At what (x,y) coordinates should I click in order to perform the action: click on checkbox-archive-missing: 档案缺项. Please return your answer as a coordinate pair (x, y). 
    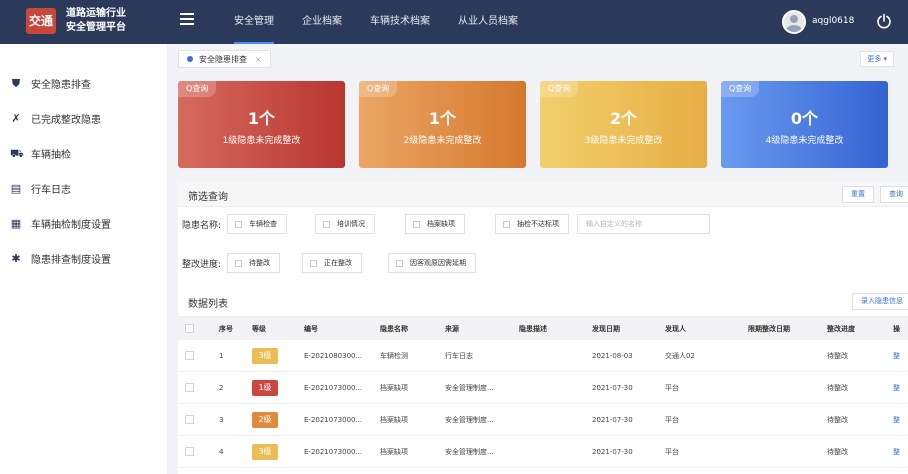
    Looking at the image, I should click on (435, 224).